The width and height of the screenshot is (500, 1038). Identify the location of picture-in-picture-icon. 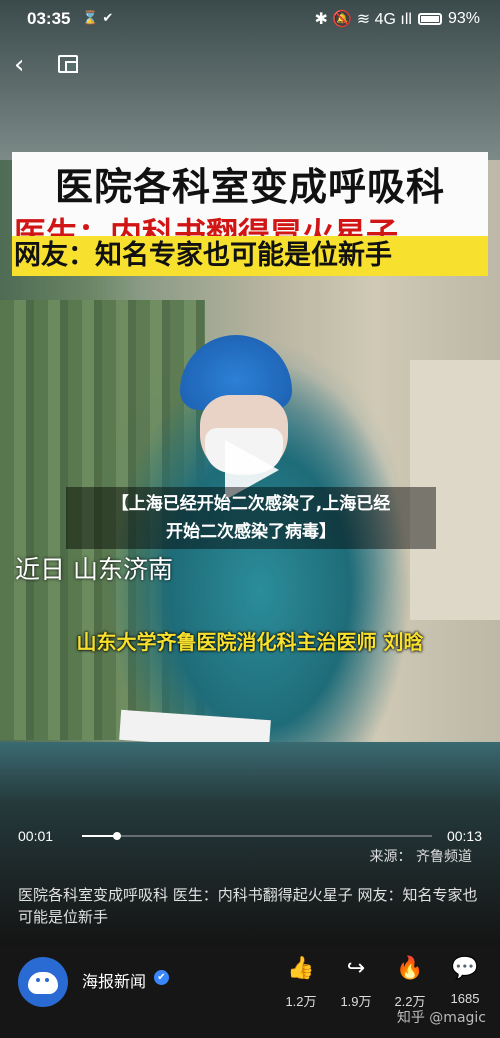
(68, 64).